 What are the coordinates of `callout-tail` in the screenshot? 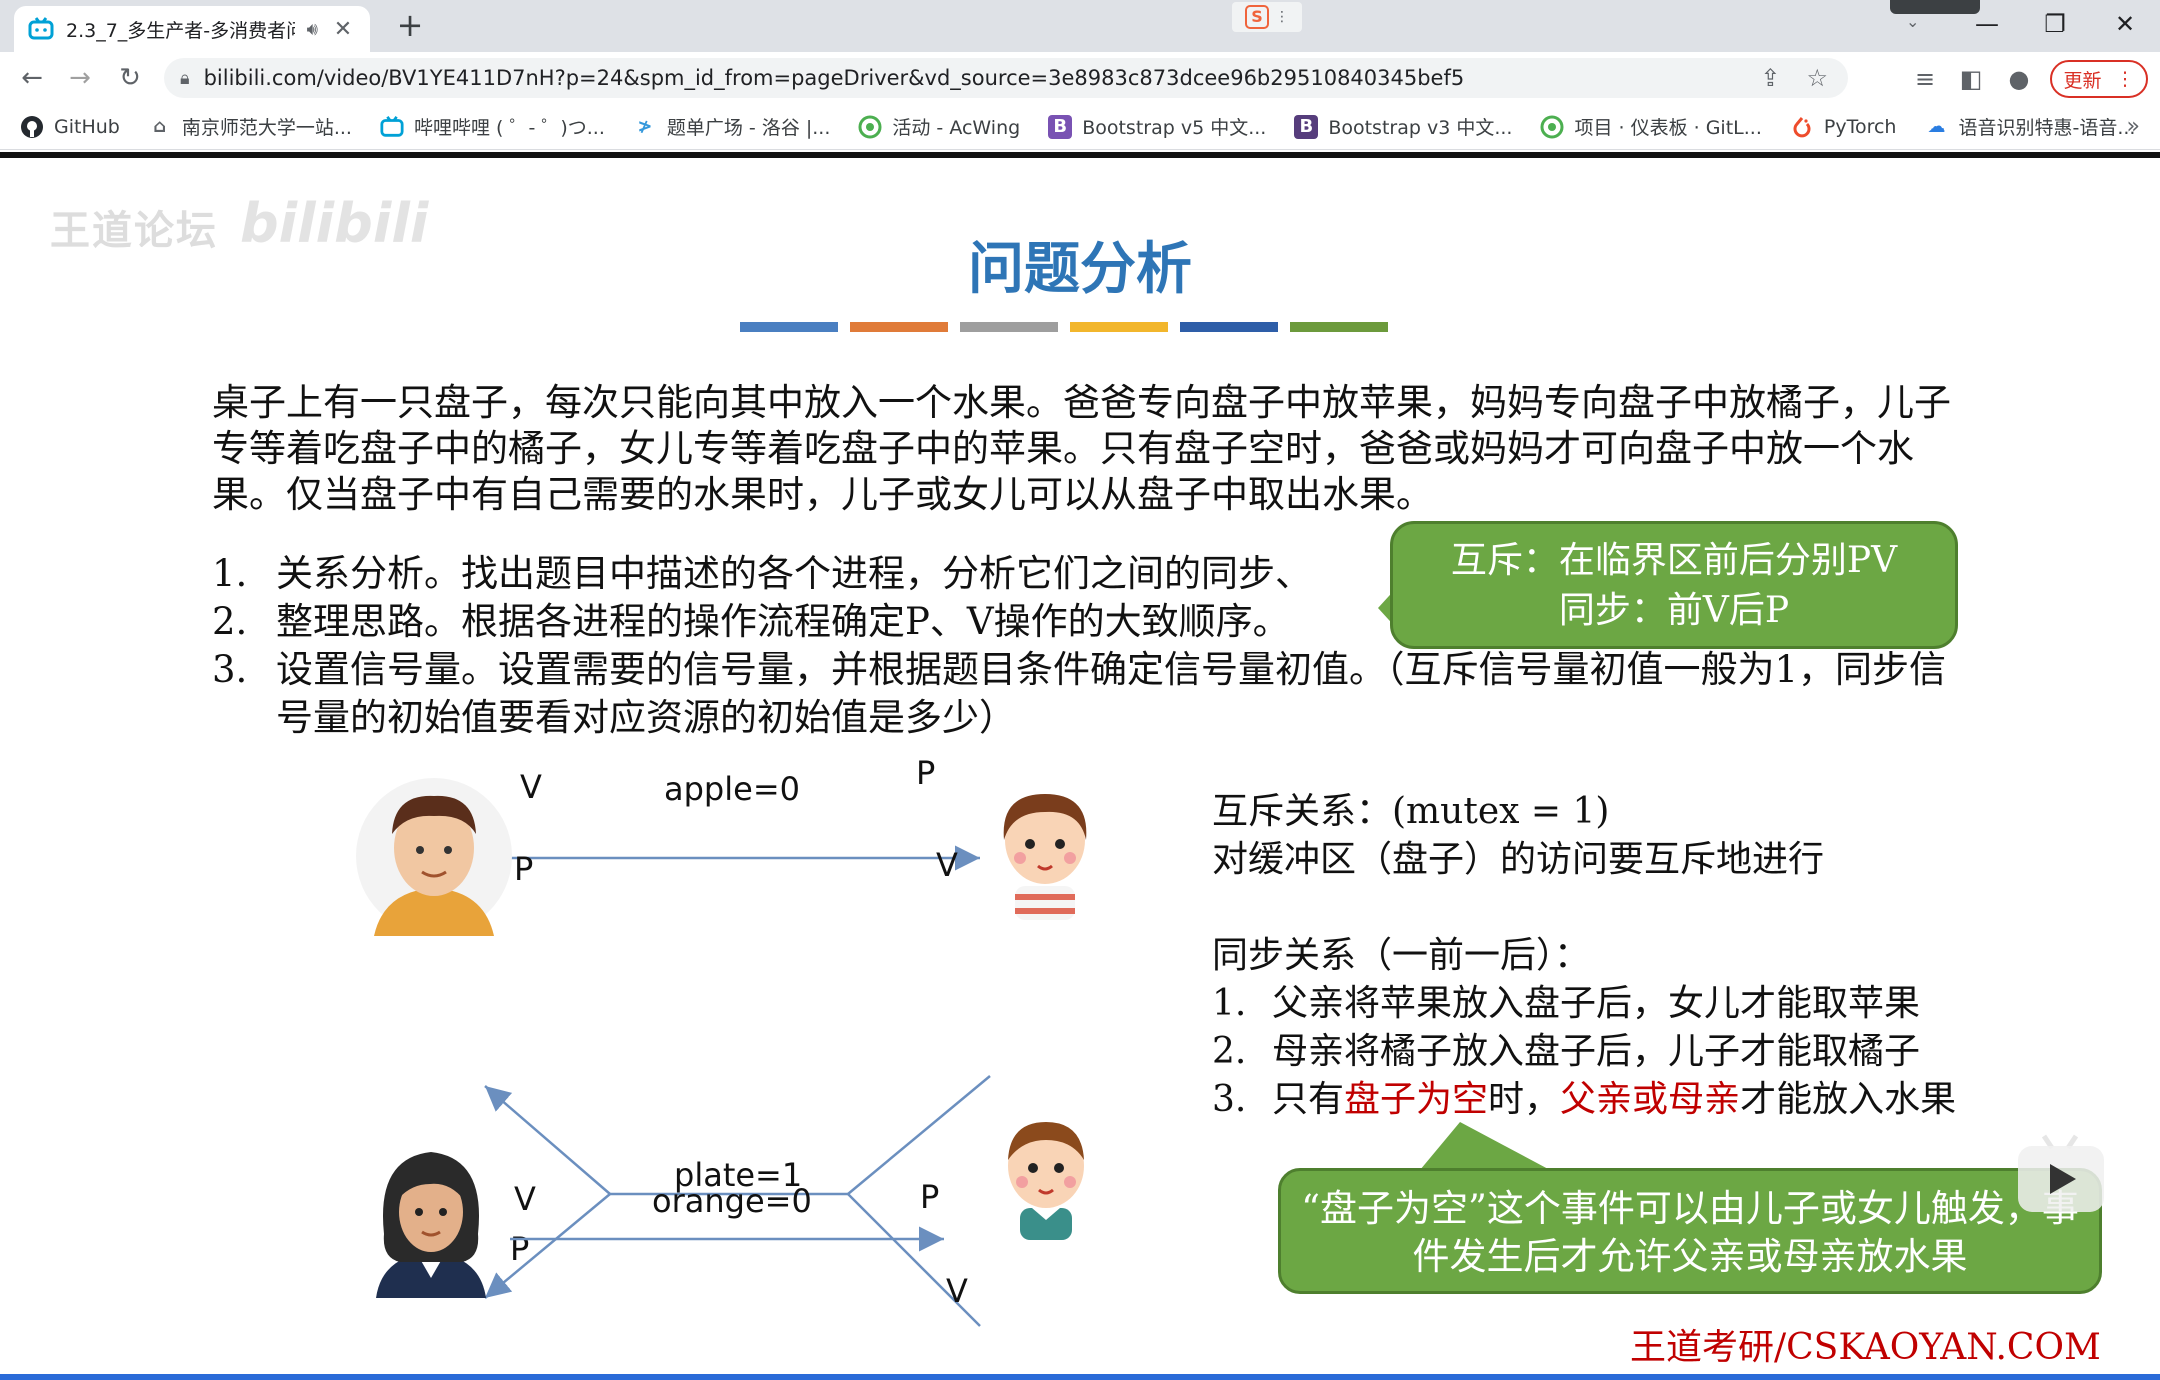 It's located at (1485, 1146).